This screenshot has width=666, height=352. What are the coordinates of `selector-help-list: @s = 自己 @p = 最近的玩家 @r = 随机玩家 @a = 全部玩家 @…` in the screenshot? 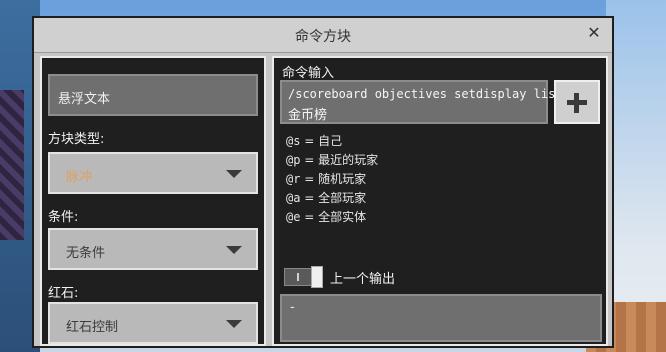 It's located at (332, 179).